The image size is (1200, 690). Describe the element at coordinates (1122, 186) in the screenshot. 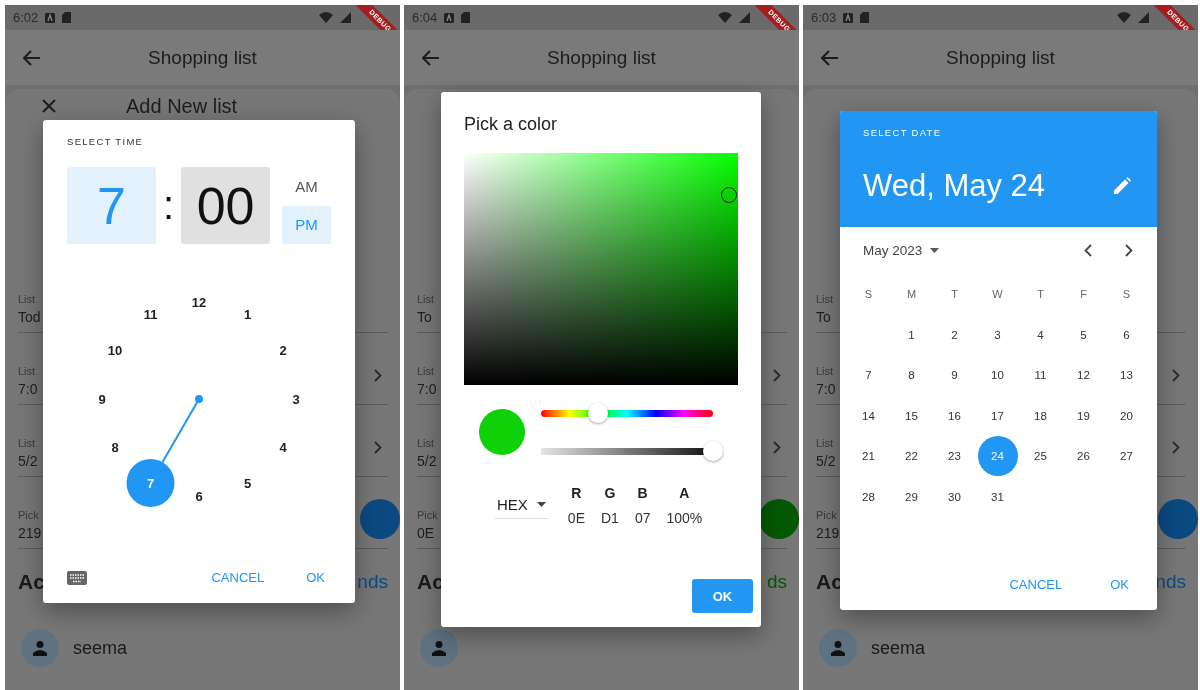

I see `pencil-icon` at that location.